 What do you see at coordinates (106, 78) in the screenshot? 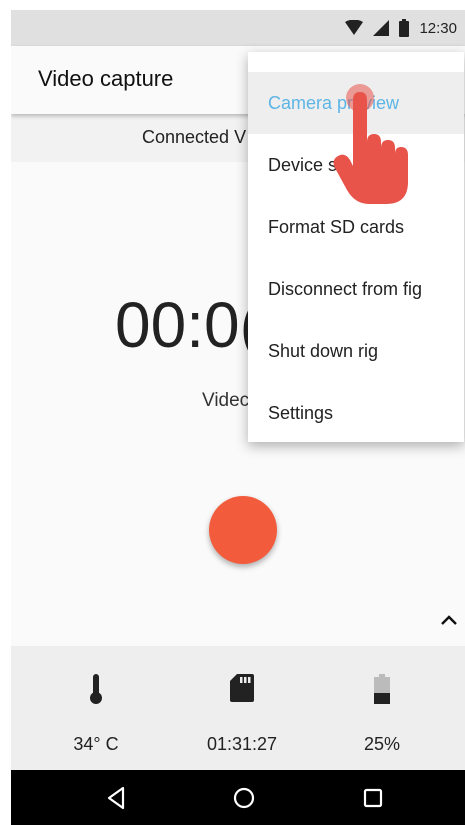
I see `app-title: Video capture` at bounding box center [106, 78].